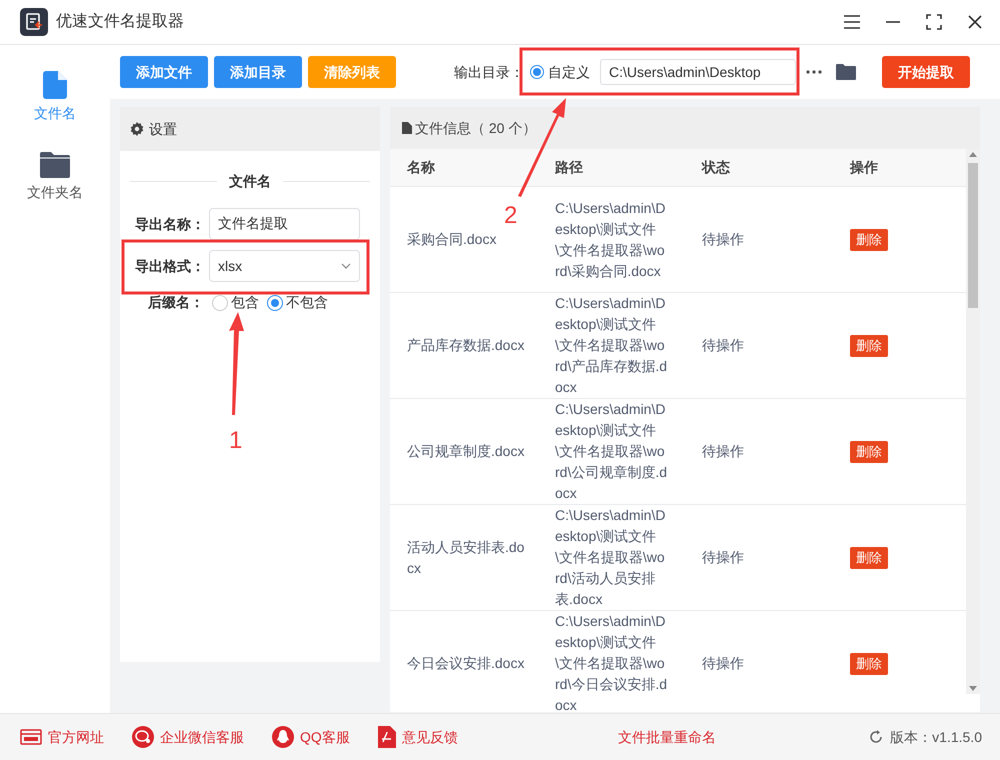  Describe the element at coordinates (176, 302) in the screenshot. I see `field-label: 后缀名：` at that location.